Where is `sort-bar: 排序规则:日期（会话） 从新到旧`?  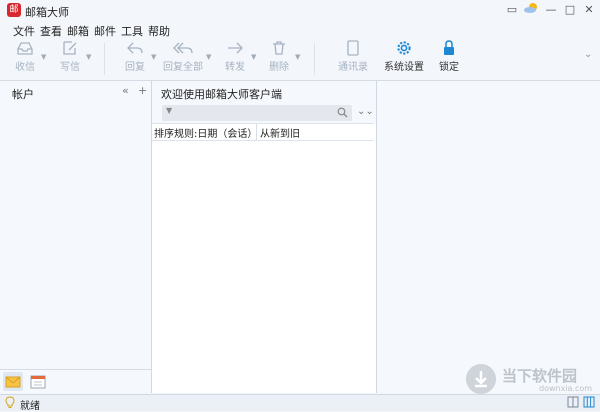 sort-bar: 排序规则:日期（会话） 从新到旧 is located at coordinates (263, 132).